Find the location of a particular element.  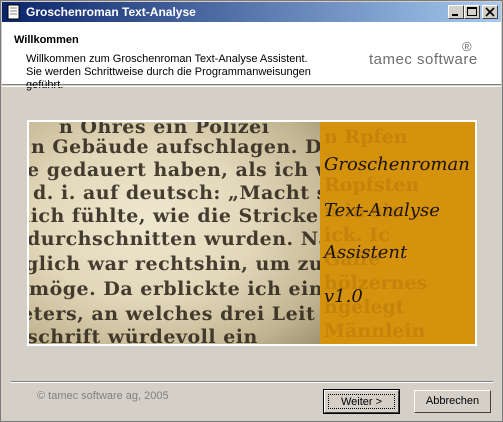

banner-line-3: Assistent is located at coordinates (366, 252).